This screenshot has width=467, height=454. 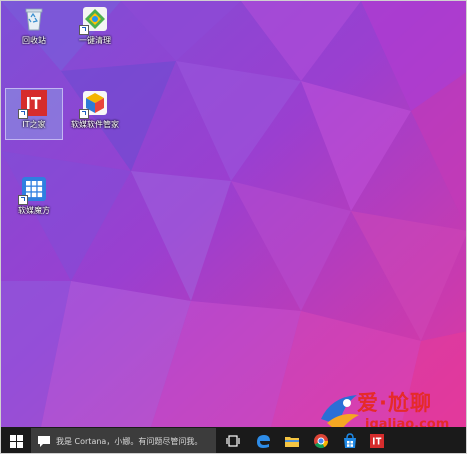 I want to click on taskbar: 我是 Cortana，小娜。有问题尽管问我。, so click(x=233, y=440).